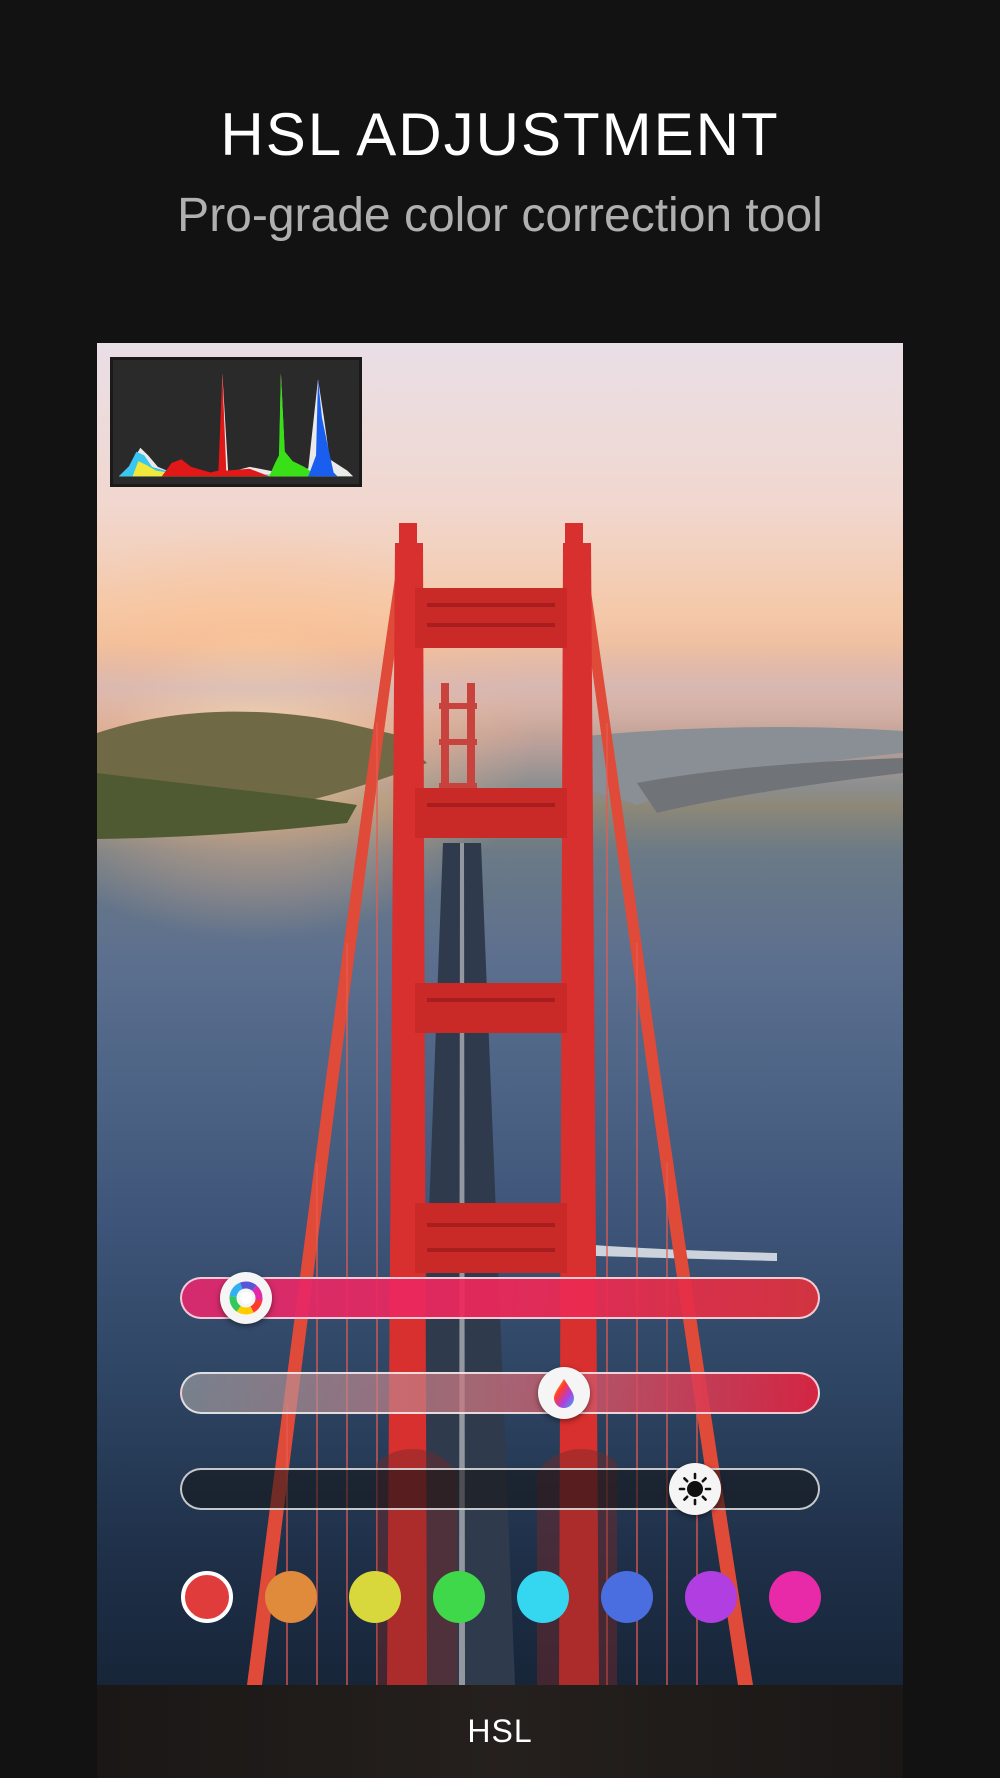  I want to click on color-wheel-icon, so click(246, 1298).